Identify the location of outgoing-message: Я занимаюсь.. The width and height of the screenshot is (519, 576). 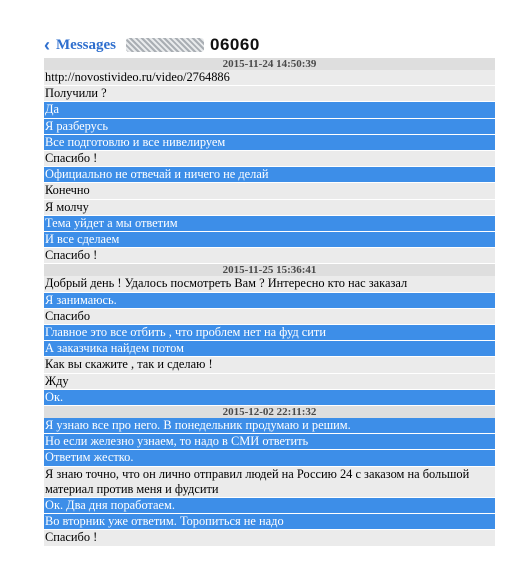
(269, 300).